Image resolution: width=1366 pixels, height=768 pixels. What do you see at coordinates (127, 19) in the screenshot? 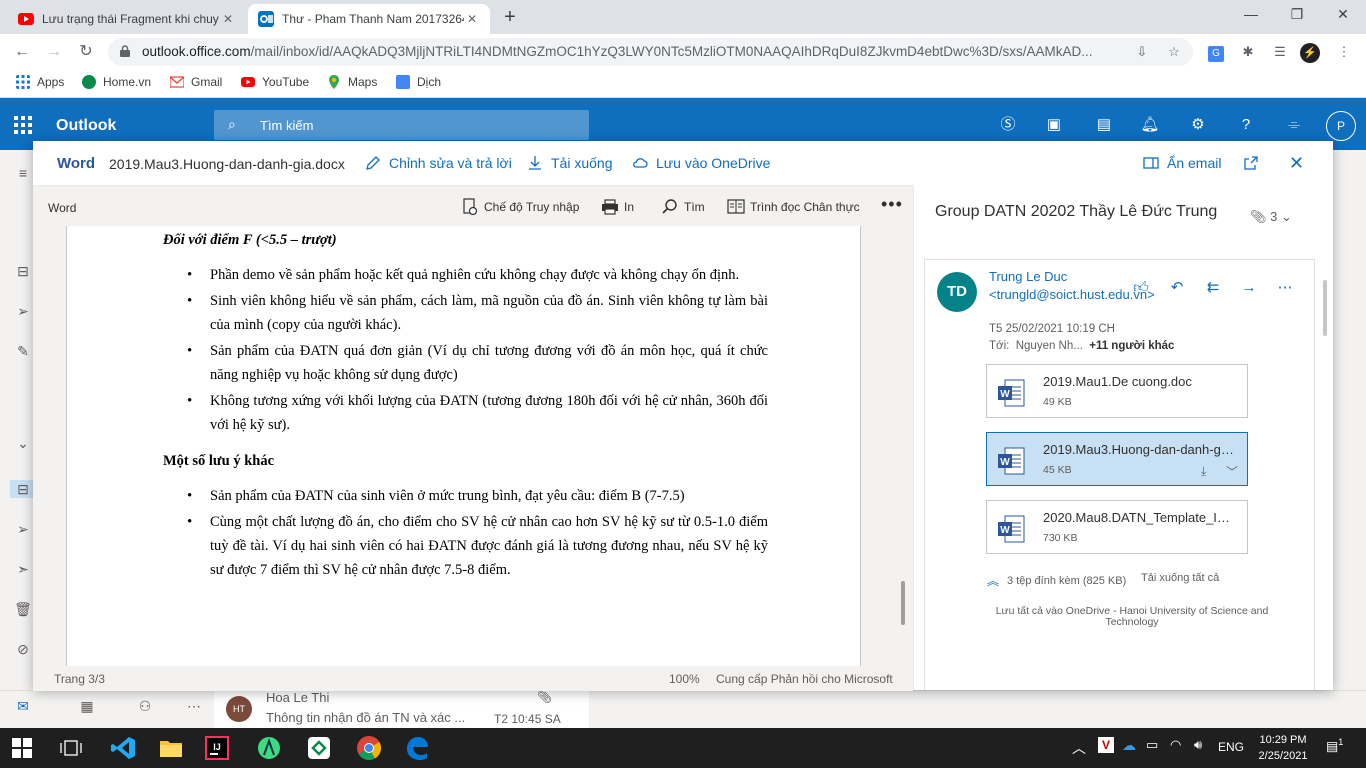
I see `browser-tab-youtube: Lưu trạng thái Fragment khi chuy ✕` at bounding box center [127, 19].